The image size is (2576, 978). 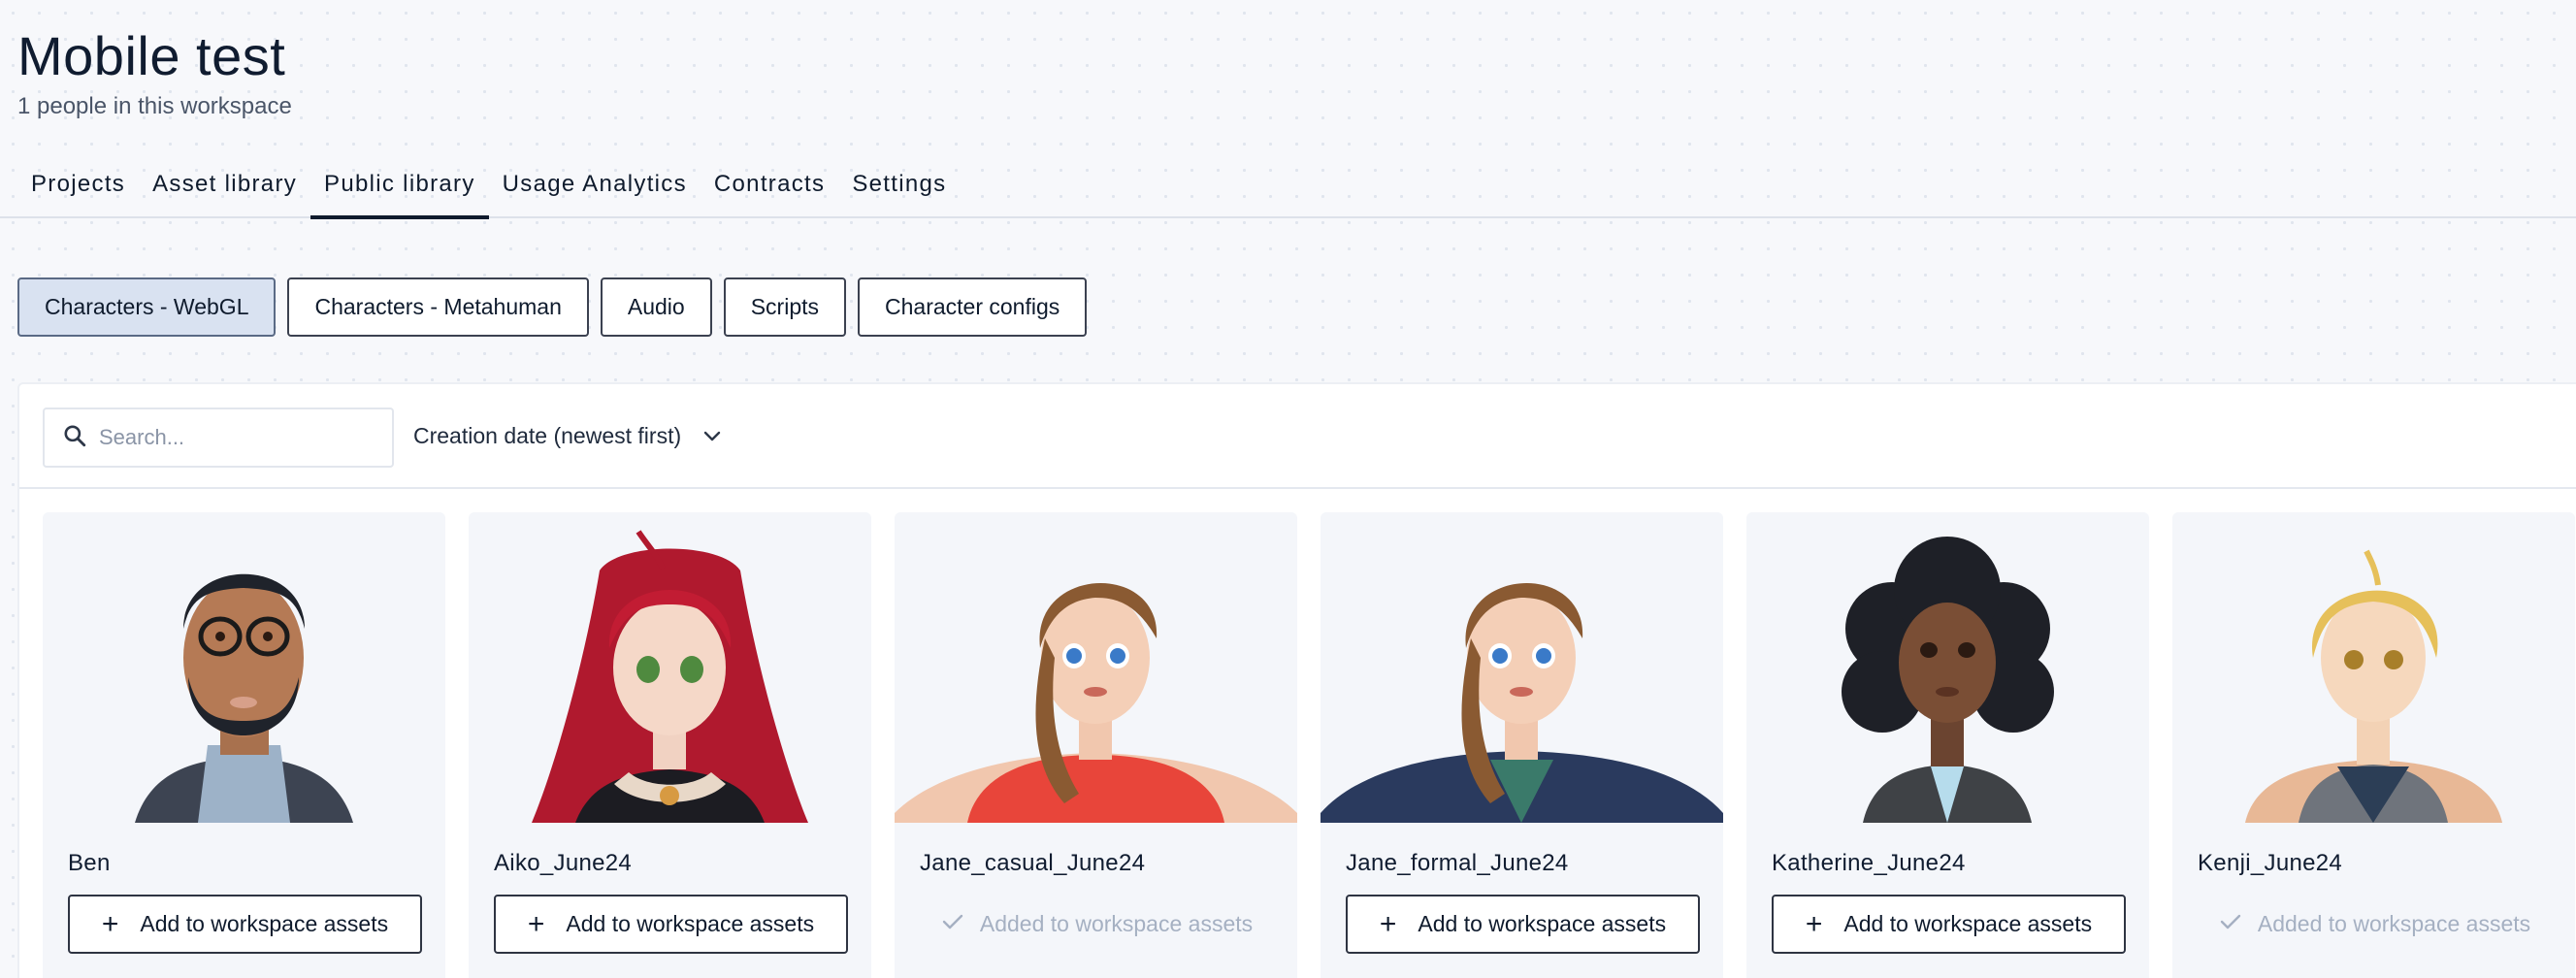 I want to click on character-name: Kenji_June24, so click(x=2270, y=863).